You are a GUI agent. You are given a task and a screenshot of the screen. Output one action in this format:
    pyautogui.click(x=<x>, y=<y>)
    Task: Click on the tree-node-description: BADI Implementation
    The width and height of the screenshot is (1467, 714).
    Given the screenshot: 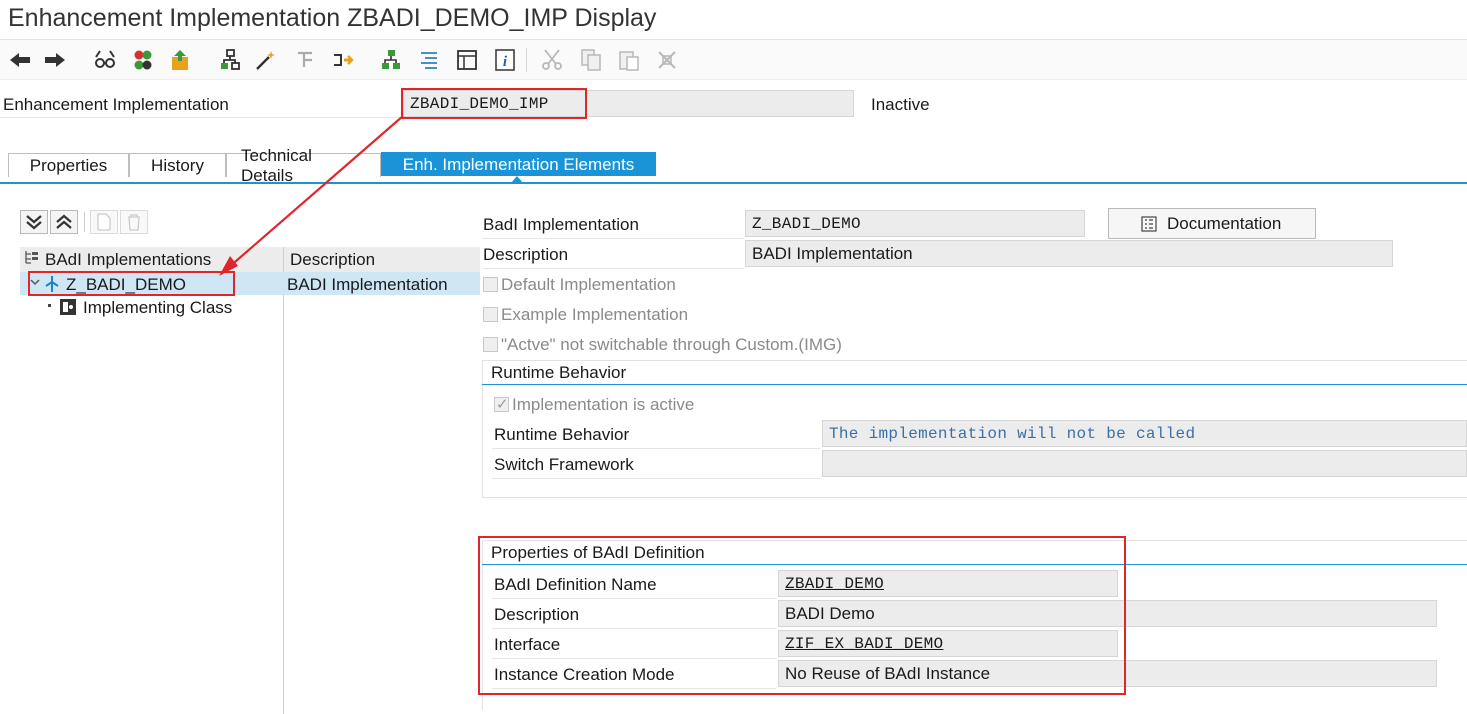 What is the action you would take?
    pyautogui.click(x=367, y=284)
    